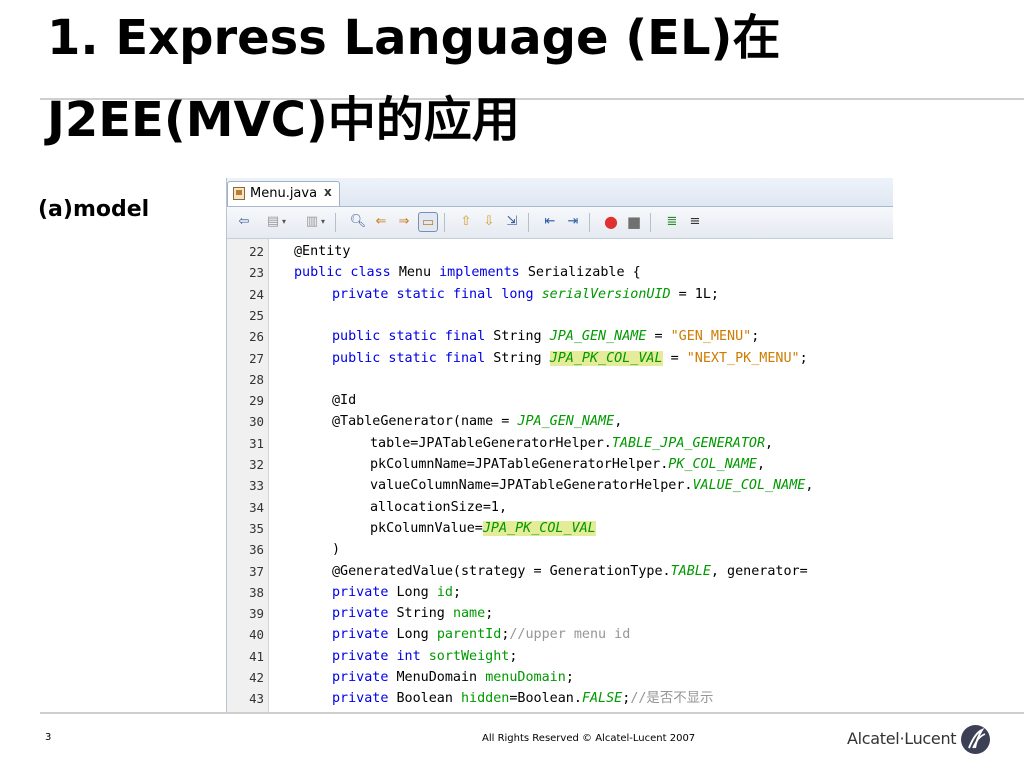  Describe the element at coordinates (380, 656) in the screenshot. I see `code-token: private int` at that location.